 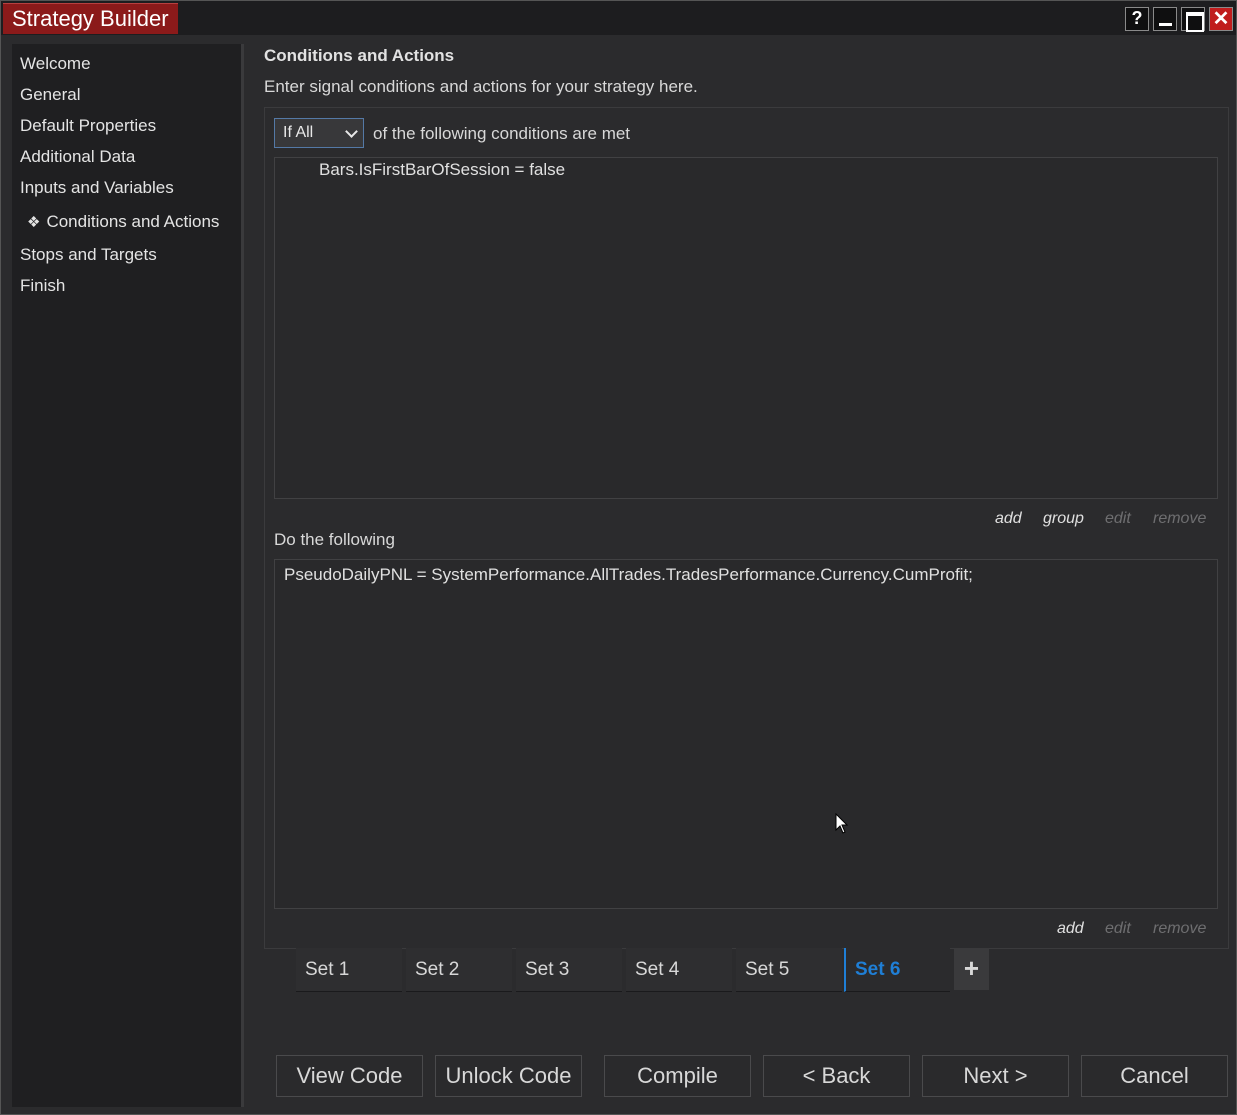 I want to click on active-marker-icon: ❖, so click(x=34, y=222).